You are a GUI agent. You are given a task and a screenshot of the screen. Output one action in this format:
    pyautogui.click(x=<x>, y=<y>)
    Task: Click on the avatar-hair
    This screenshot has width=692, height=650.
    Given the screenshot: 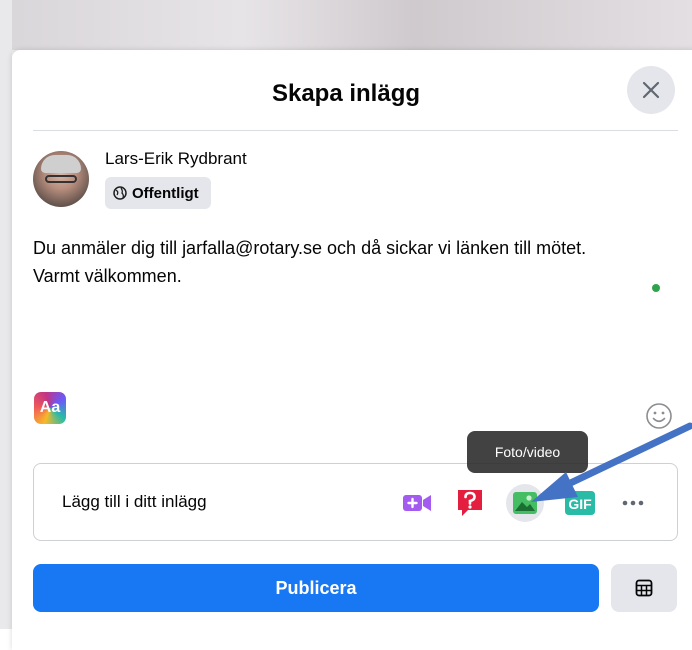 What is the action you would take?
    pyautogui.click(x=61, y=164)
    